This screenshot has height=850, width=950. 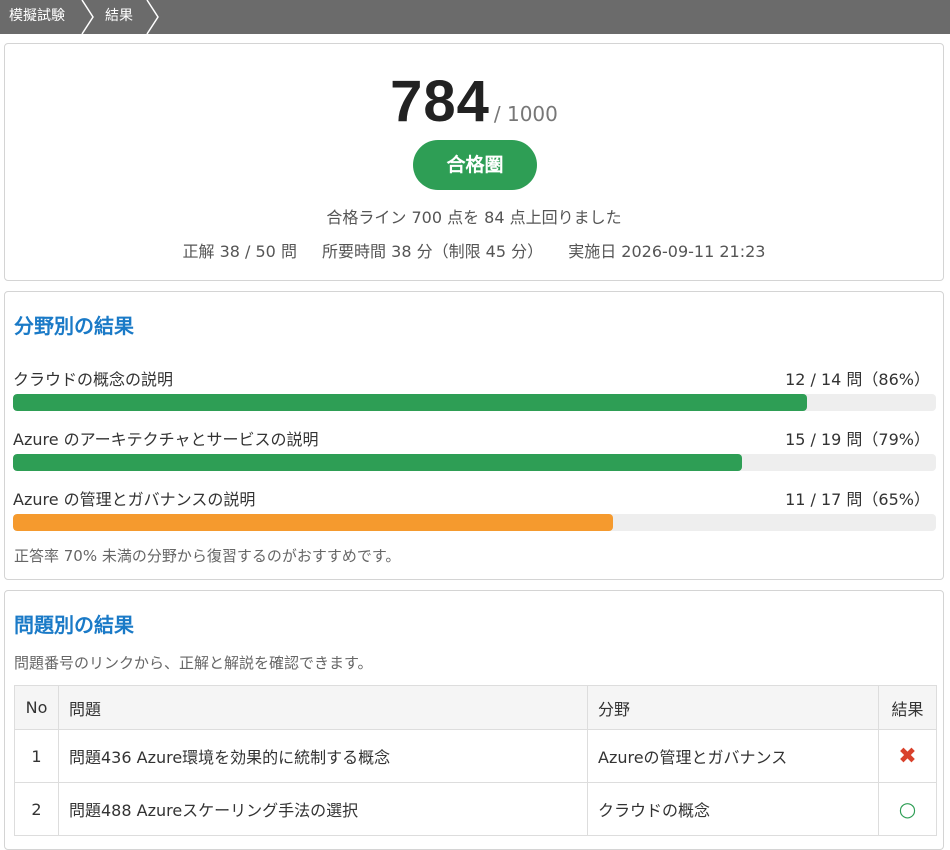 I want to click on question-link: 問題436 Azure環境を効果的に統制する概念, so click(x=229, y=757).